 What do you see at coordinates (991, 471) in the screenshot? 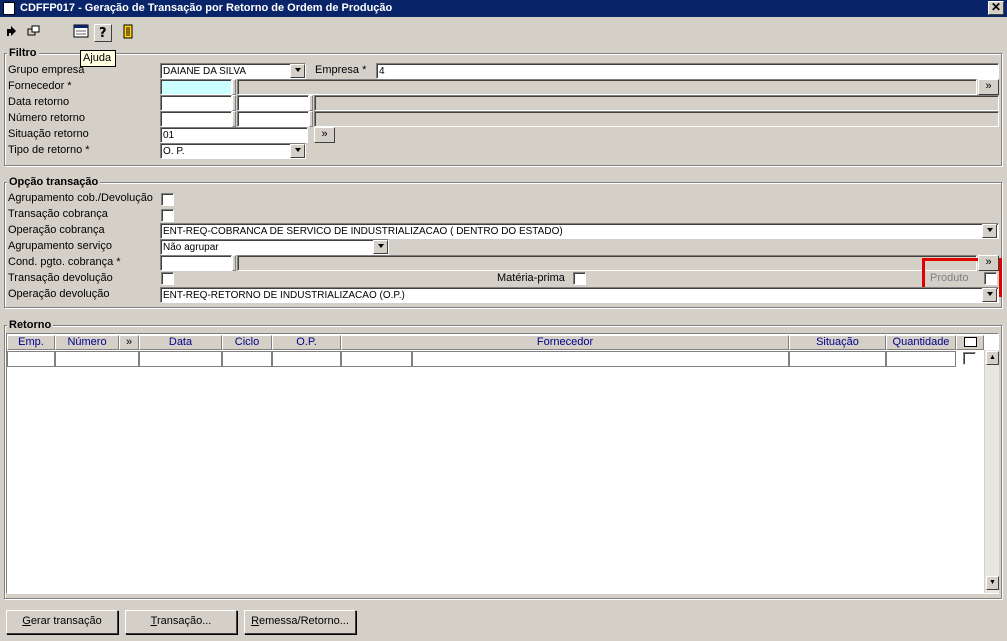
I see `vertical-scrollbar: ▲ ▼` at bounding box center [991, 471].